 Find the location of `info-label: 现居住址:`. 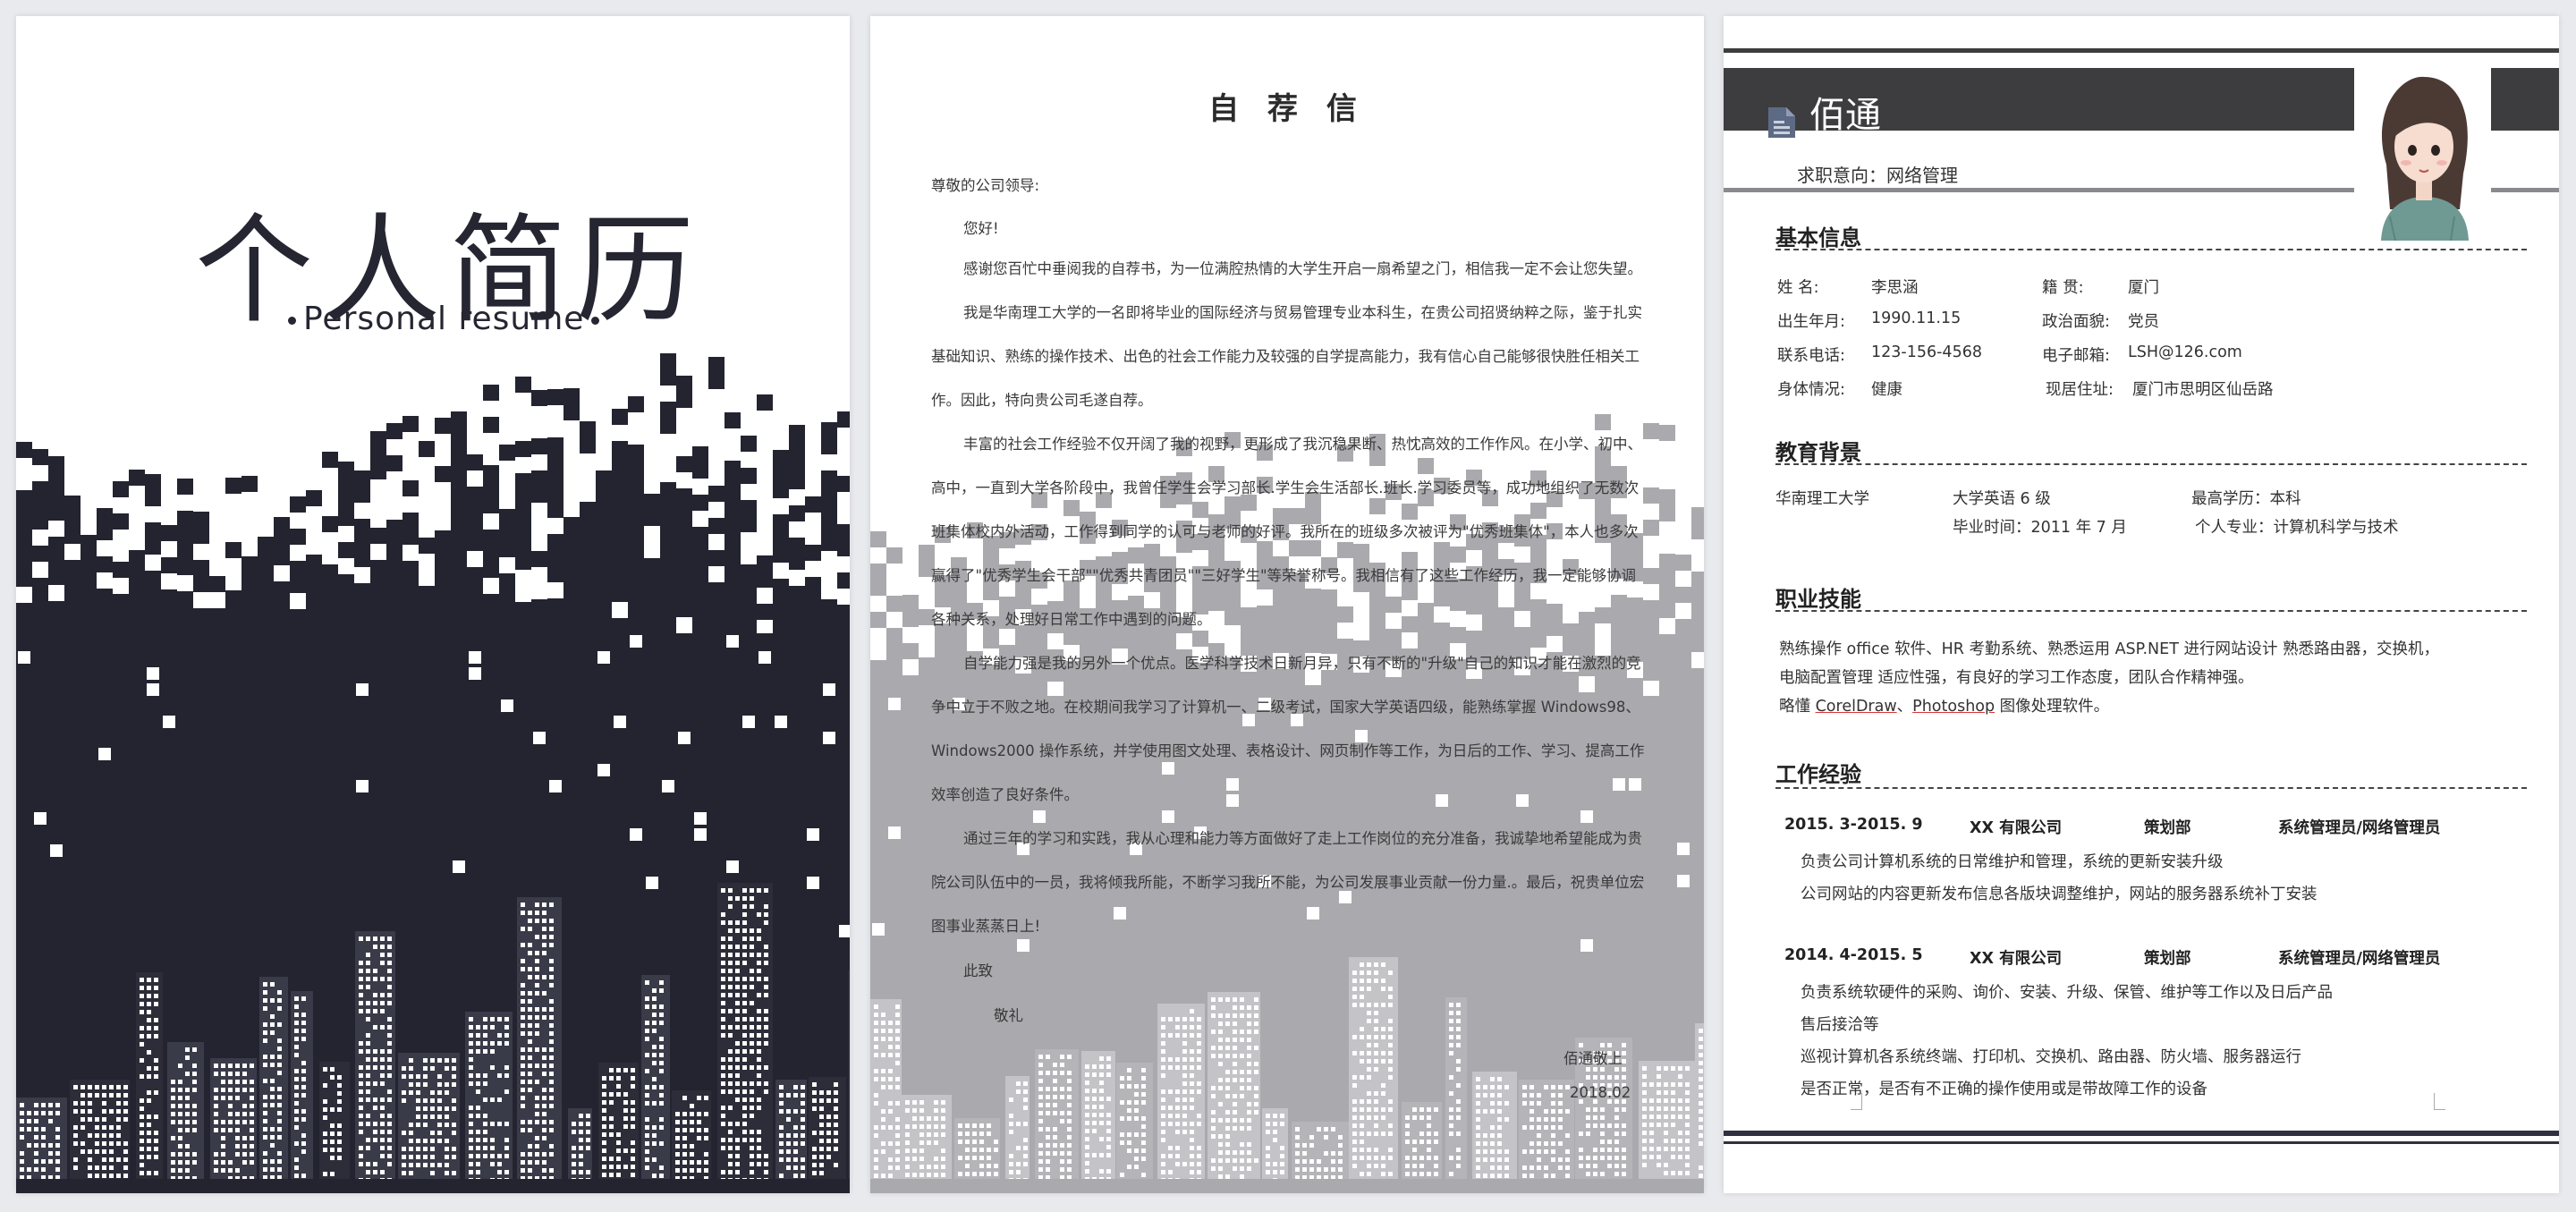

info-label: 现居住址: is located at coordinates (2080, 390).